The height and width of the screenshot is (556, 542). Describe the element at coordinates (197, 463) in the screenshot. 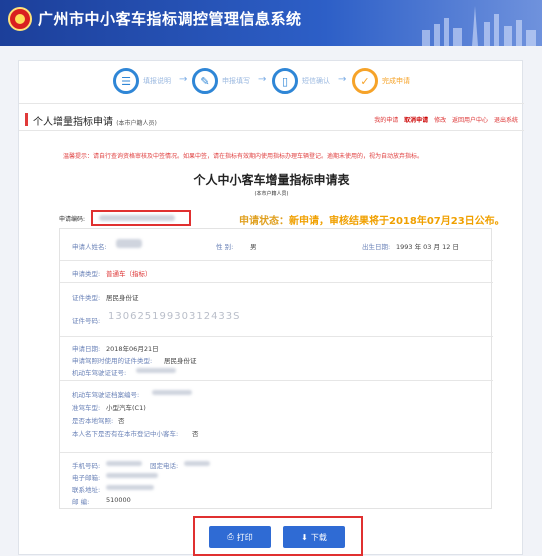

I see `redacted-phone` at that location.